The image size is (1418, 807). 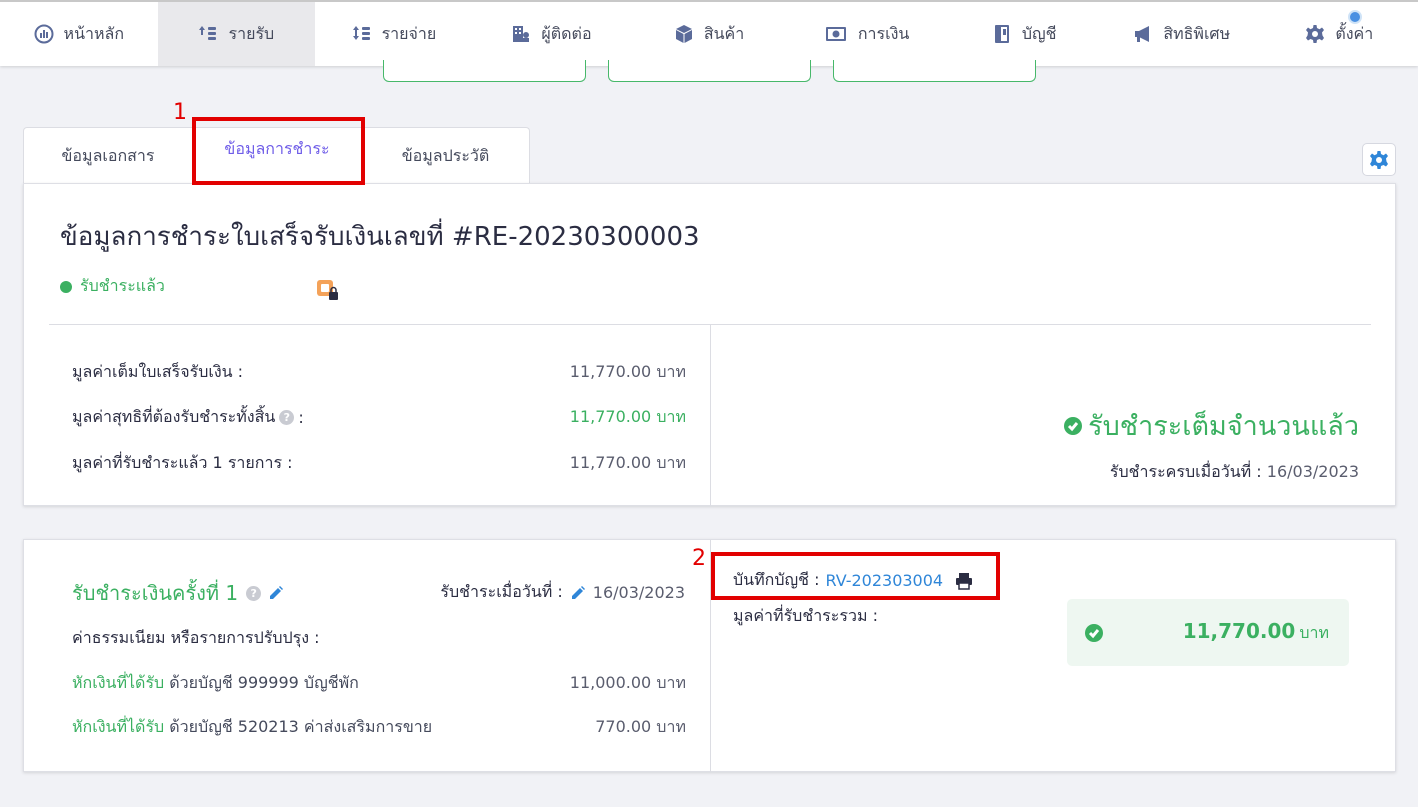 What do you see at coordinates (182, 462) in the screenshot?
I see `row-label: มูลค่าที่รับชำระแล้ว 1 รายการ :` at bounding box center [182, 462].